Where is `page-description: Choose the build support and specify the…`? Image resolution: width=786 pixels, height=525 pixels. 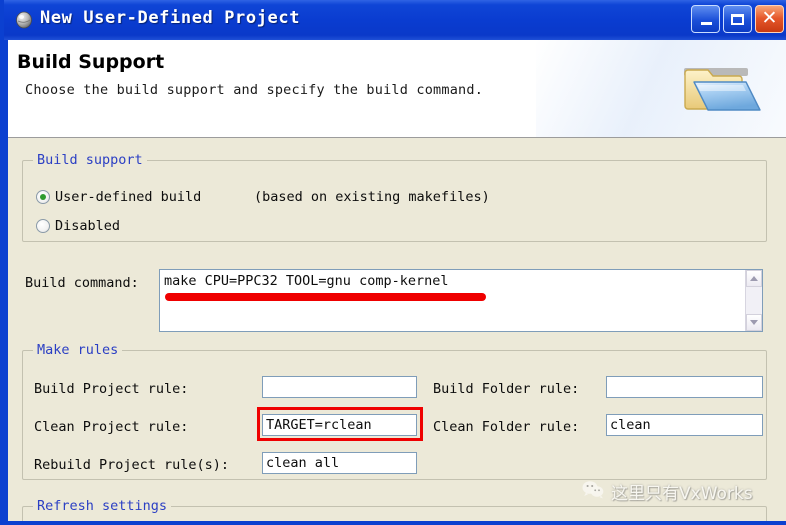 page-description: Choose the build support and specify the… is located at coordinates (254, 90).